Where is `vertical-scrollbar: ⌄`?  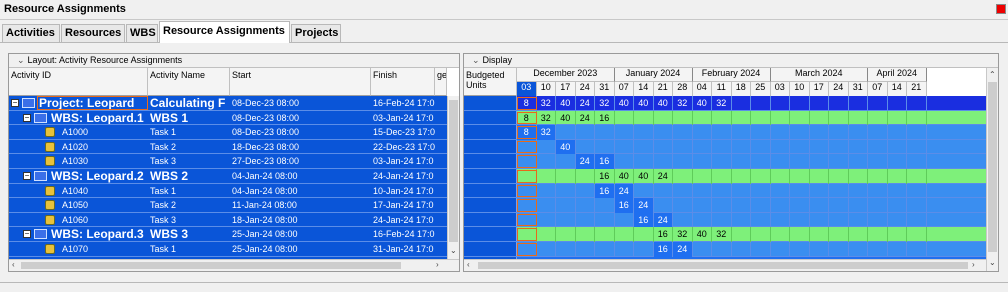 vertical-scrollbar: ⌄ is located at coordinates (453, 177).